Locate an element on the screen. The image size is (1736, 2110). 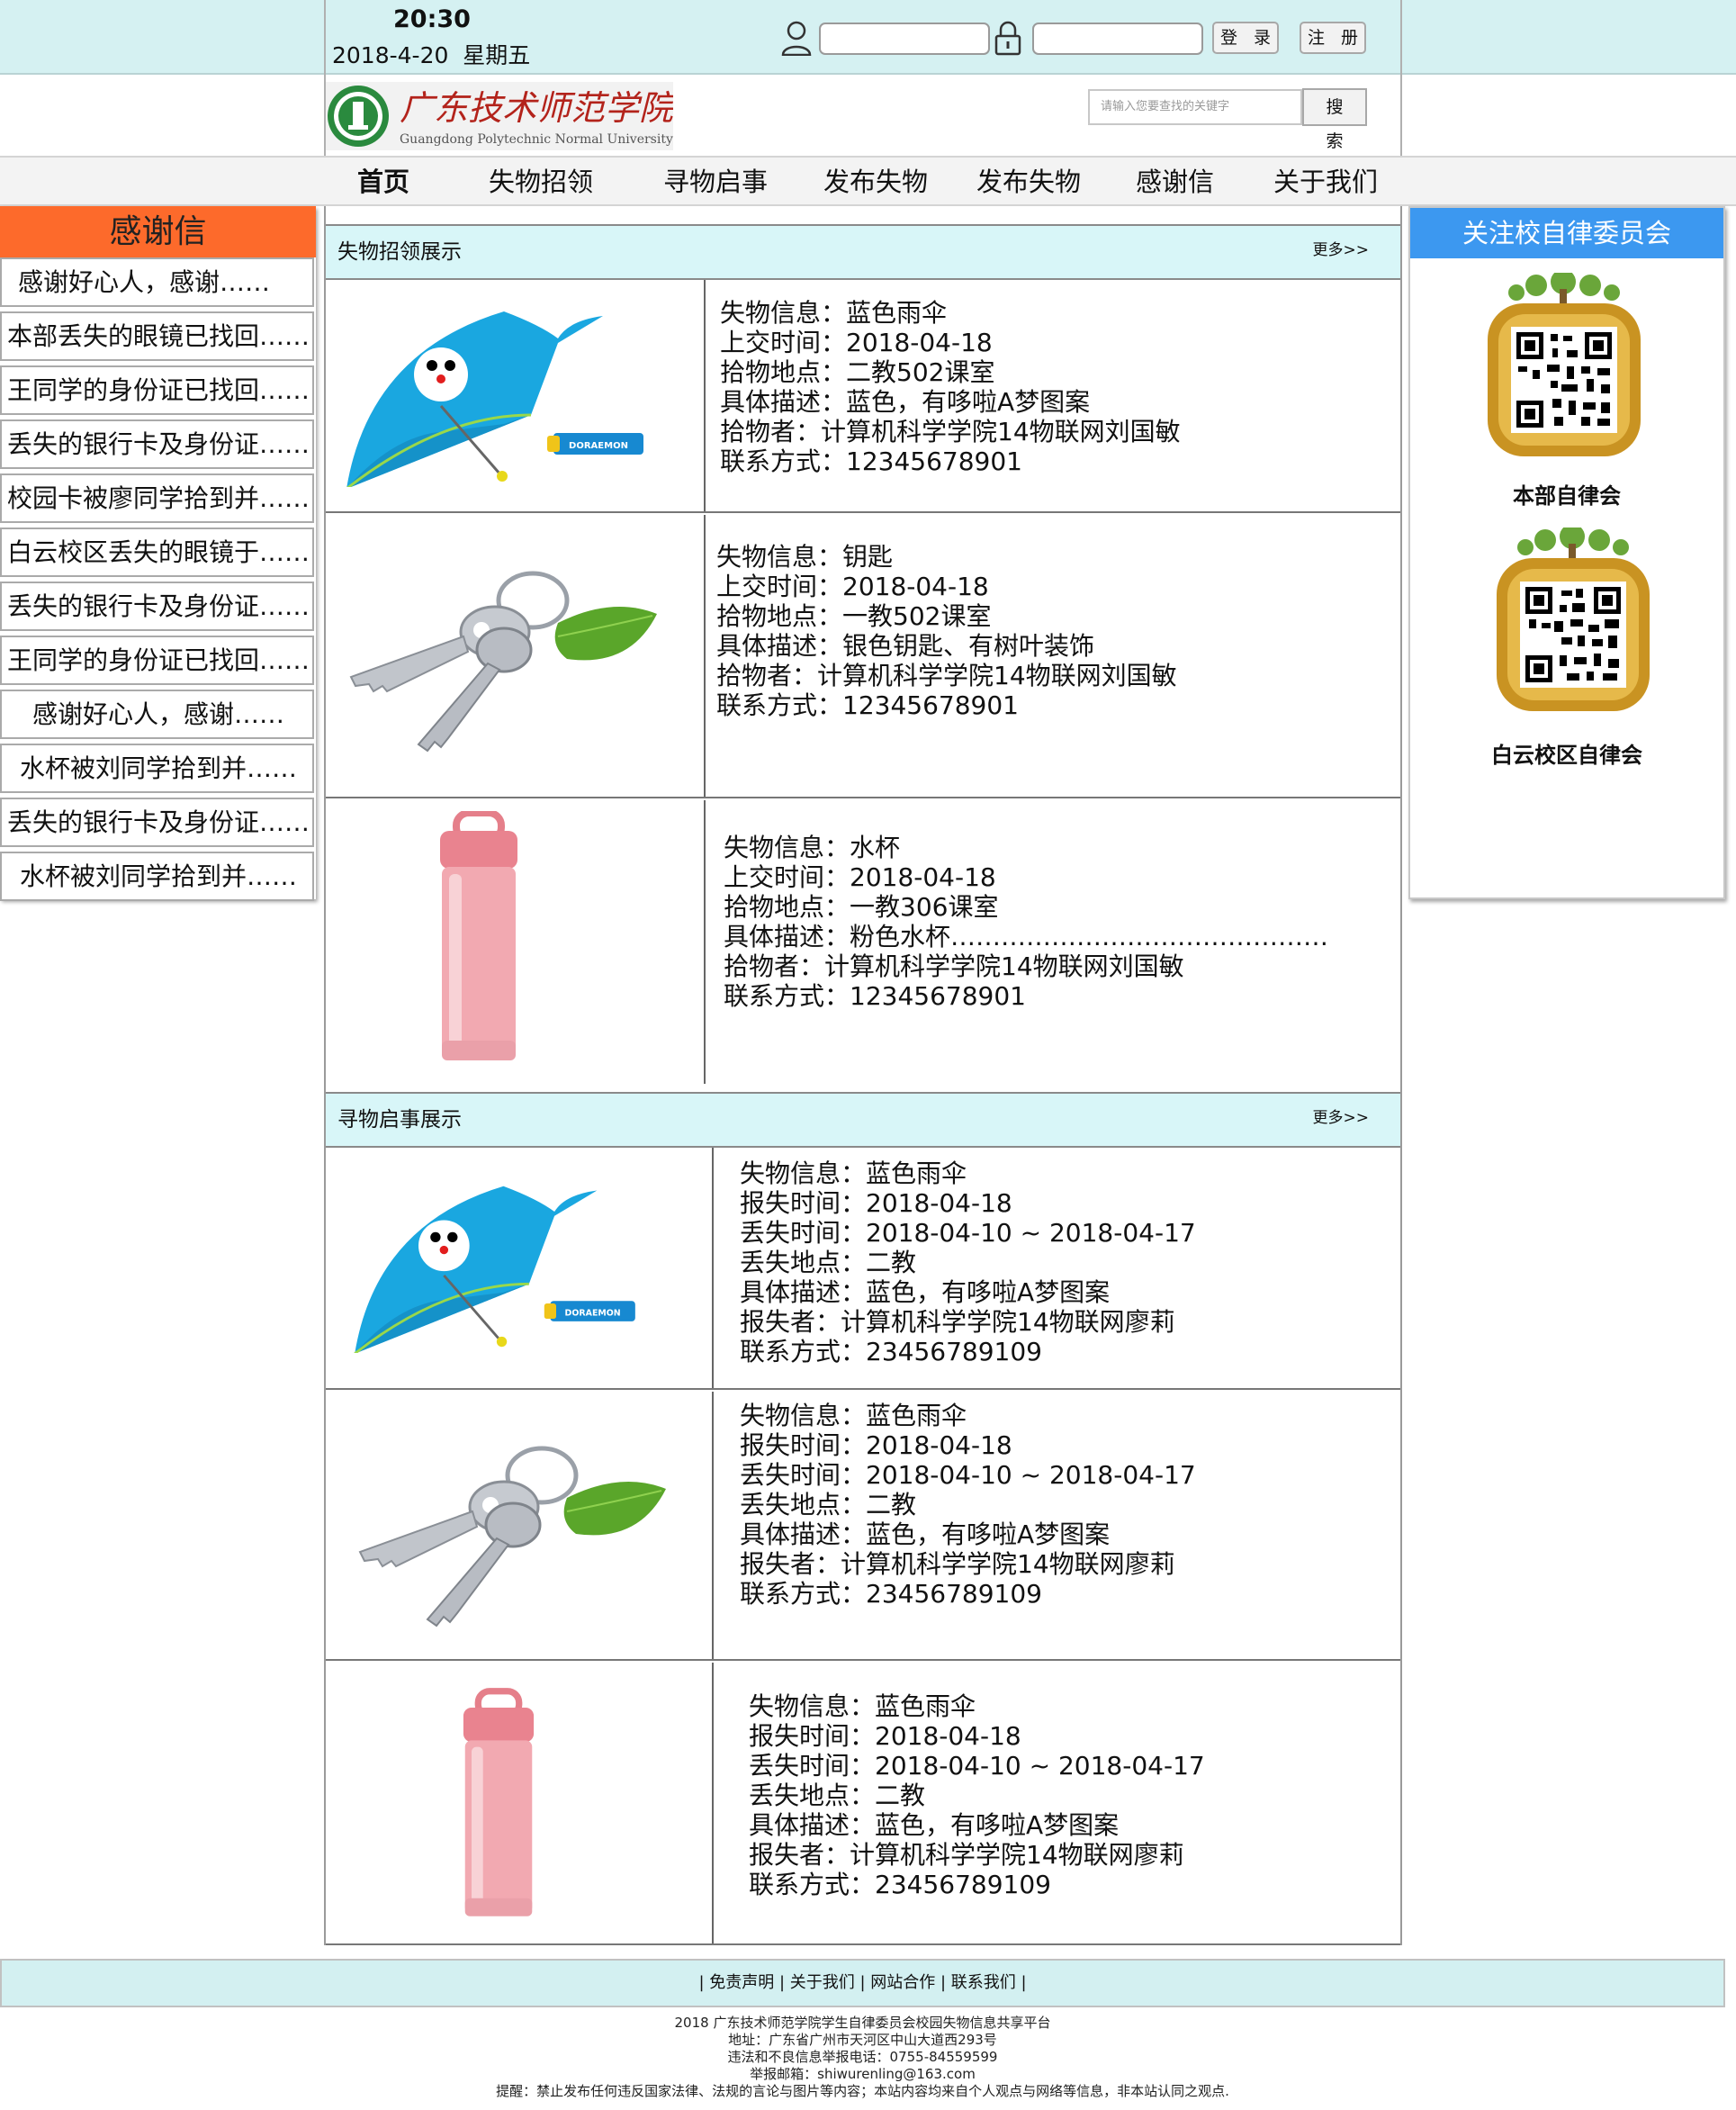
qr-code-baiyun is located at coordinates (1573, 622).